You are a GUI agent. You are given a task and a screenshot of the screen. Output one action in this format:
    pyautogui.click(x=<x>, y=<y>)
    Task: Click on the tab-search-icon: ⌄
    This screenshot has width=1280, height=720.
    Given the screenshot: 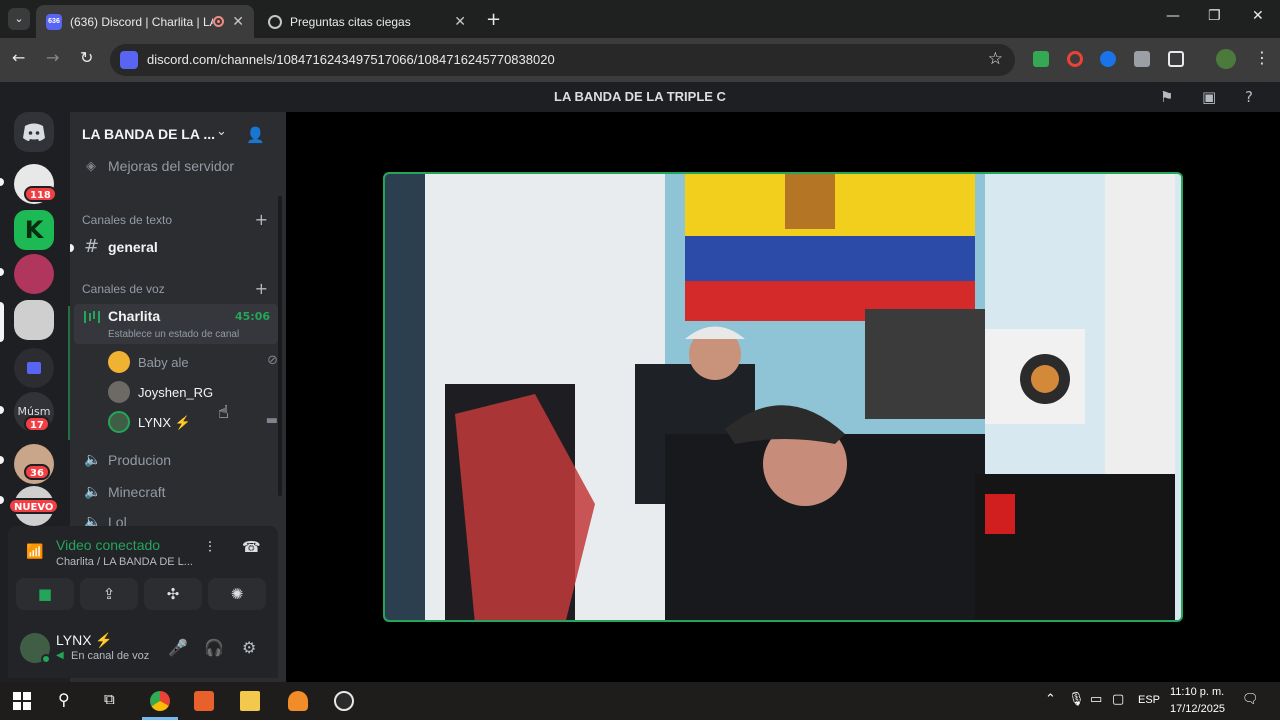 What is the action you would take?
    pyautogui.click(x=19, y=19)
    